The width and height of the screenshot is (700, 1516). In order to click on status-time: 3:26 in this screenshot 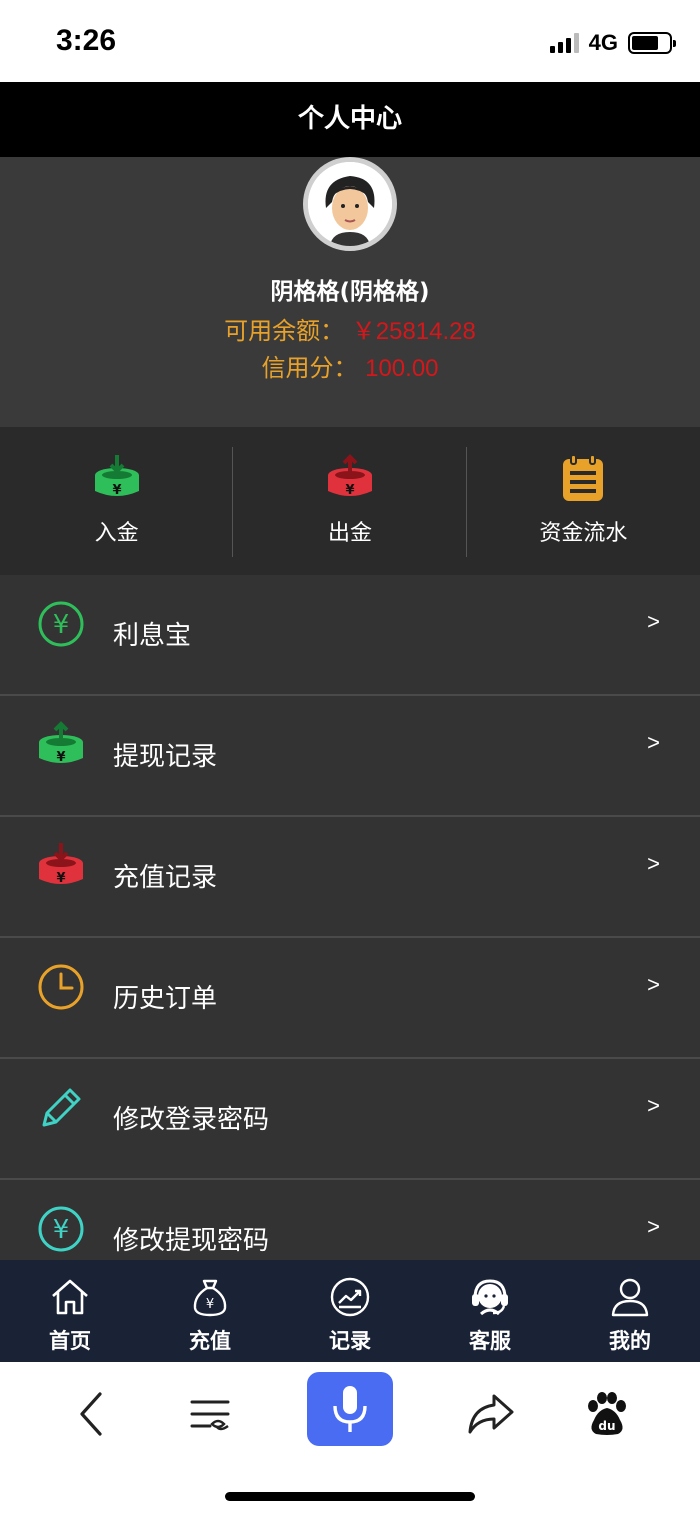, I will do `click(86, 40)`.